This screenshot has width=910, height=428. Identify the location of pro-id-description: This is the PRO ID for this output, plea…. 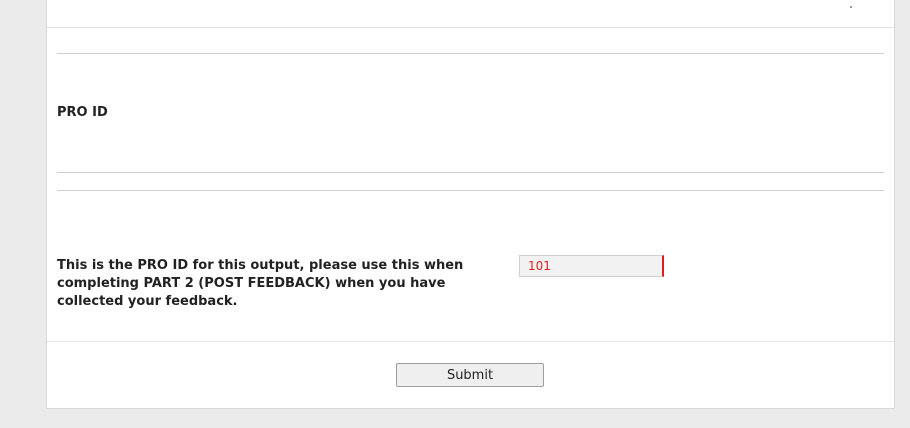
(260, 283).